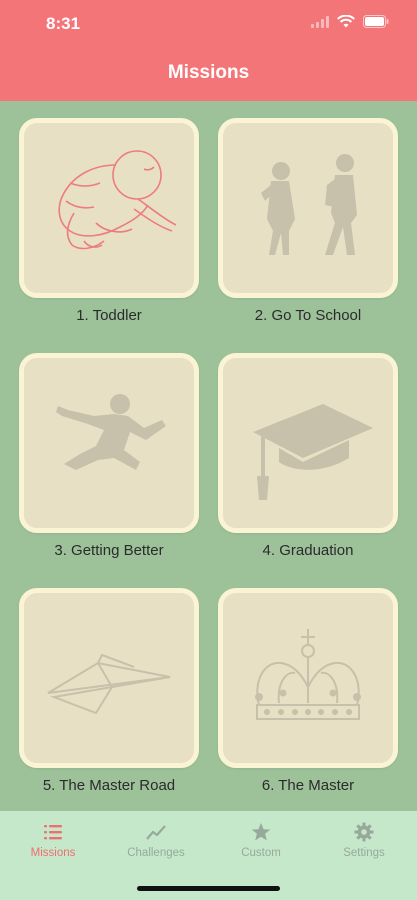  What do you see at coordinates (53, 832) in the screenshot?
I see `list-icon` at bounding box center [53, 832].